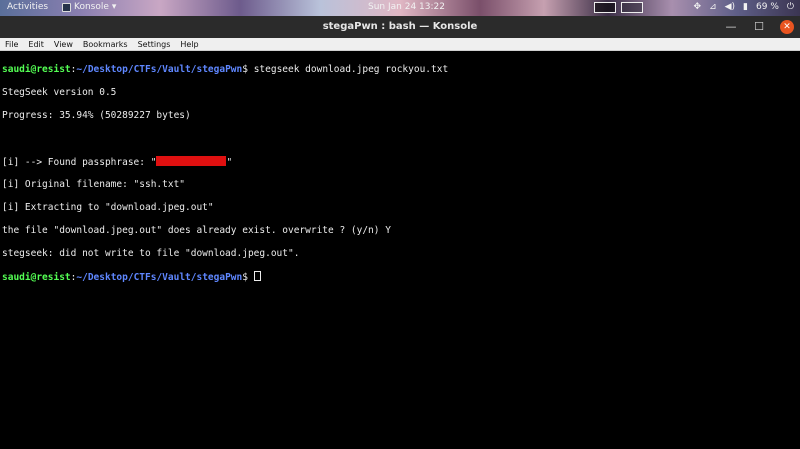 The image size is (800, 449). I want to click on close-icon: ✕, so click(787, 27).